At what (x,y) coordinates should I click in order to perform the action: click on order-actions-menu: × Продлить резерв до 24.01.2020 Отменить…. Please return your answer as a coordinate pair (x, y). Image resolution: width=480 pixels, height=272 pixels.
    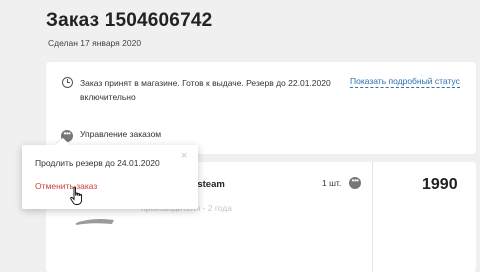
    Looking at the image, I should click on (110, 173).